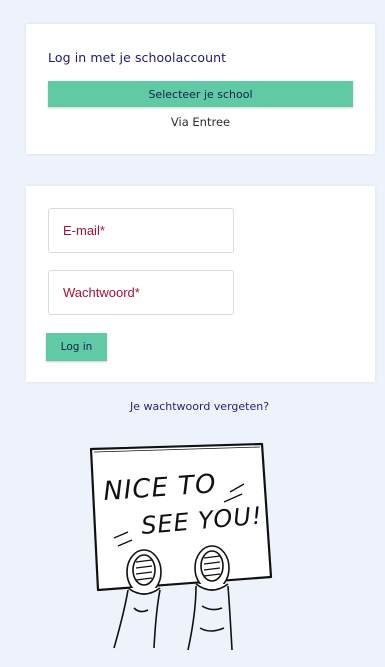 The width and height of the screenshot is (385, 667). Describe the element at coordinates (141, 292) in the screenshot. I see `password-field: Wachtwoord*` at that location.